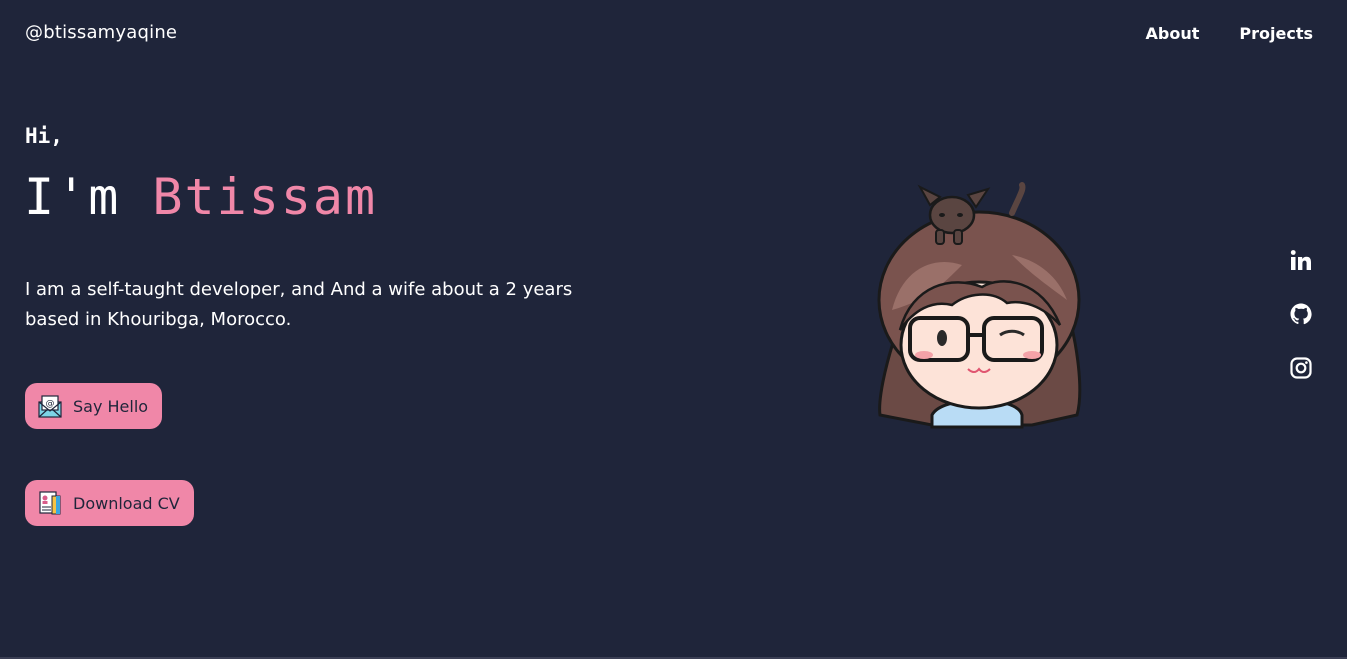 This screenshot has height=659, width=1347. What do you see at coordinates (101, 32) in the screenshot?
I see `brand-handle: @btissamyaqine` at bounding box center [101, 32].